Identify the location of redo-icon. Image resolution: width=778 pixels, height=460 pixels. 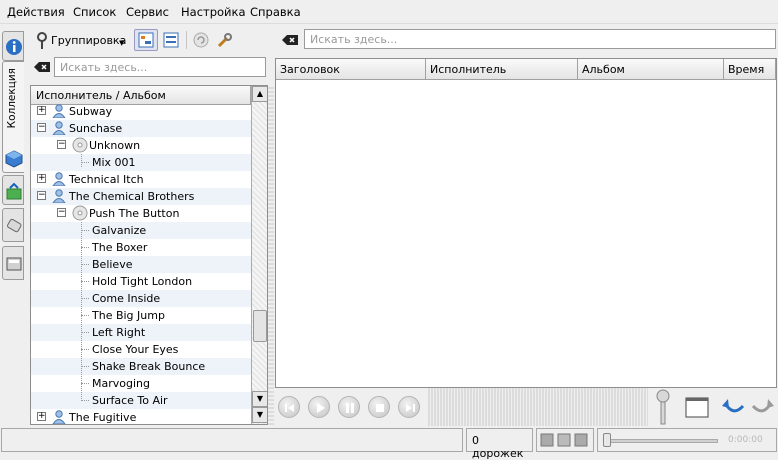
(763, 408).